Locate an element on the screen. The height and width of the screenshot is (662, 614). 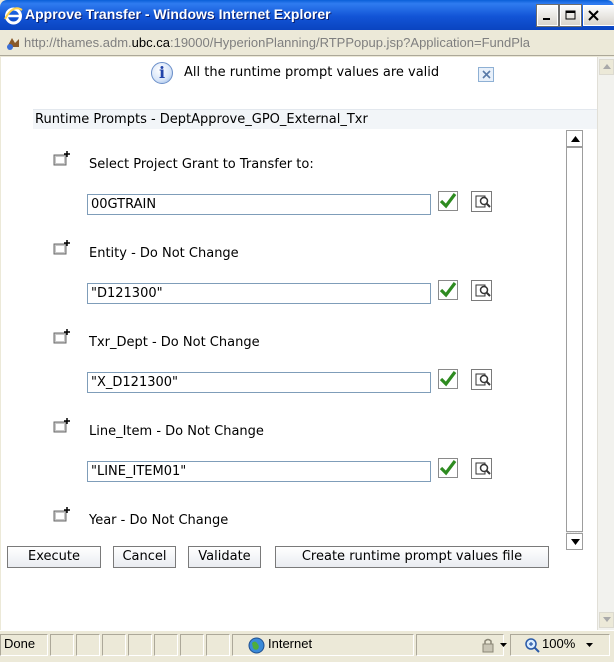
dismiss-message-button is located at coordinates (486, 74).